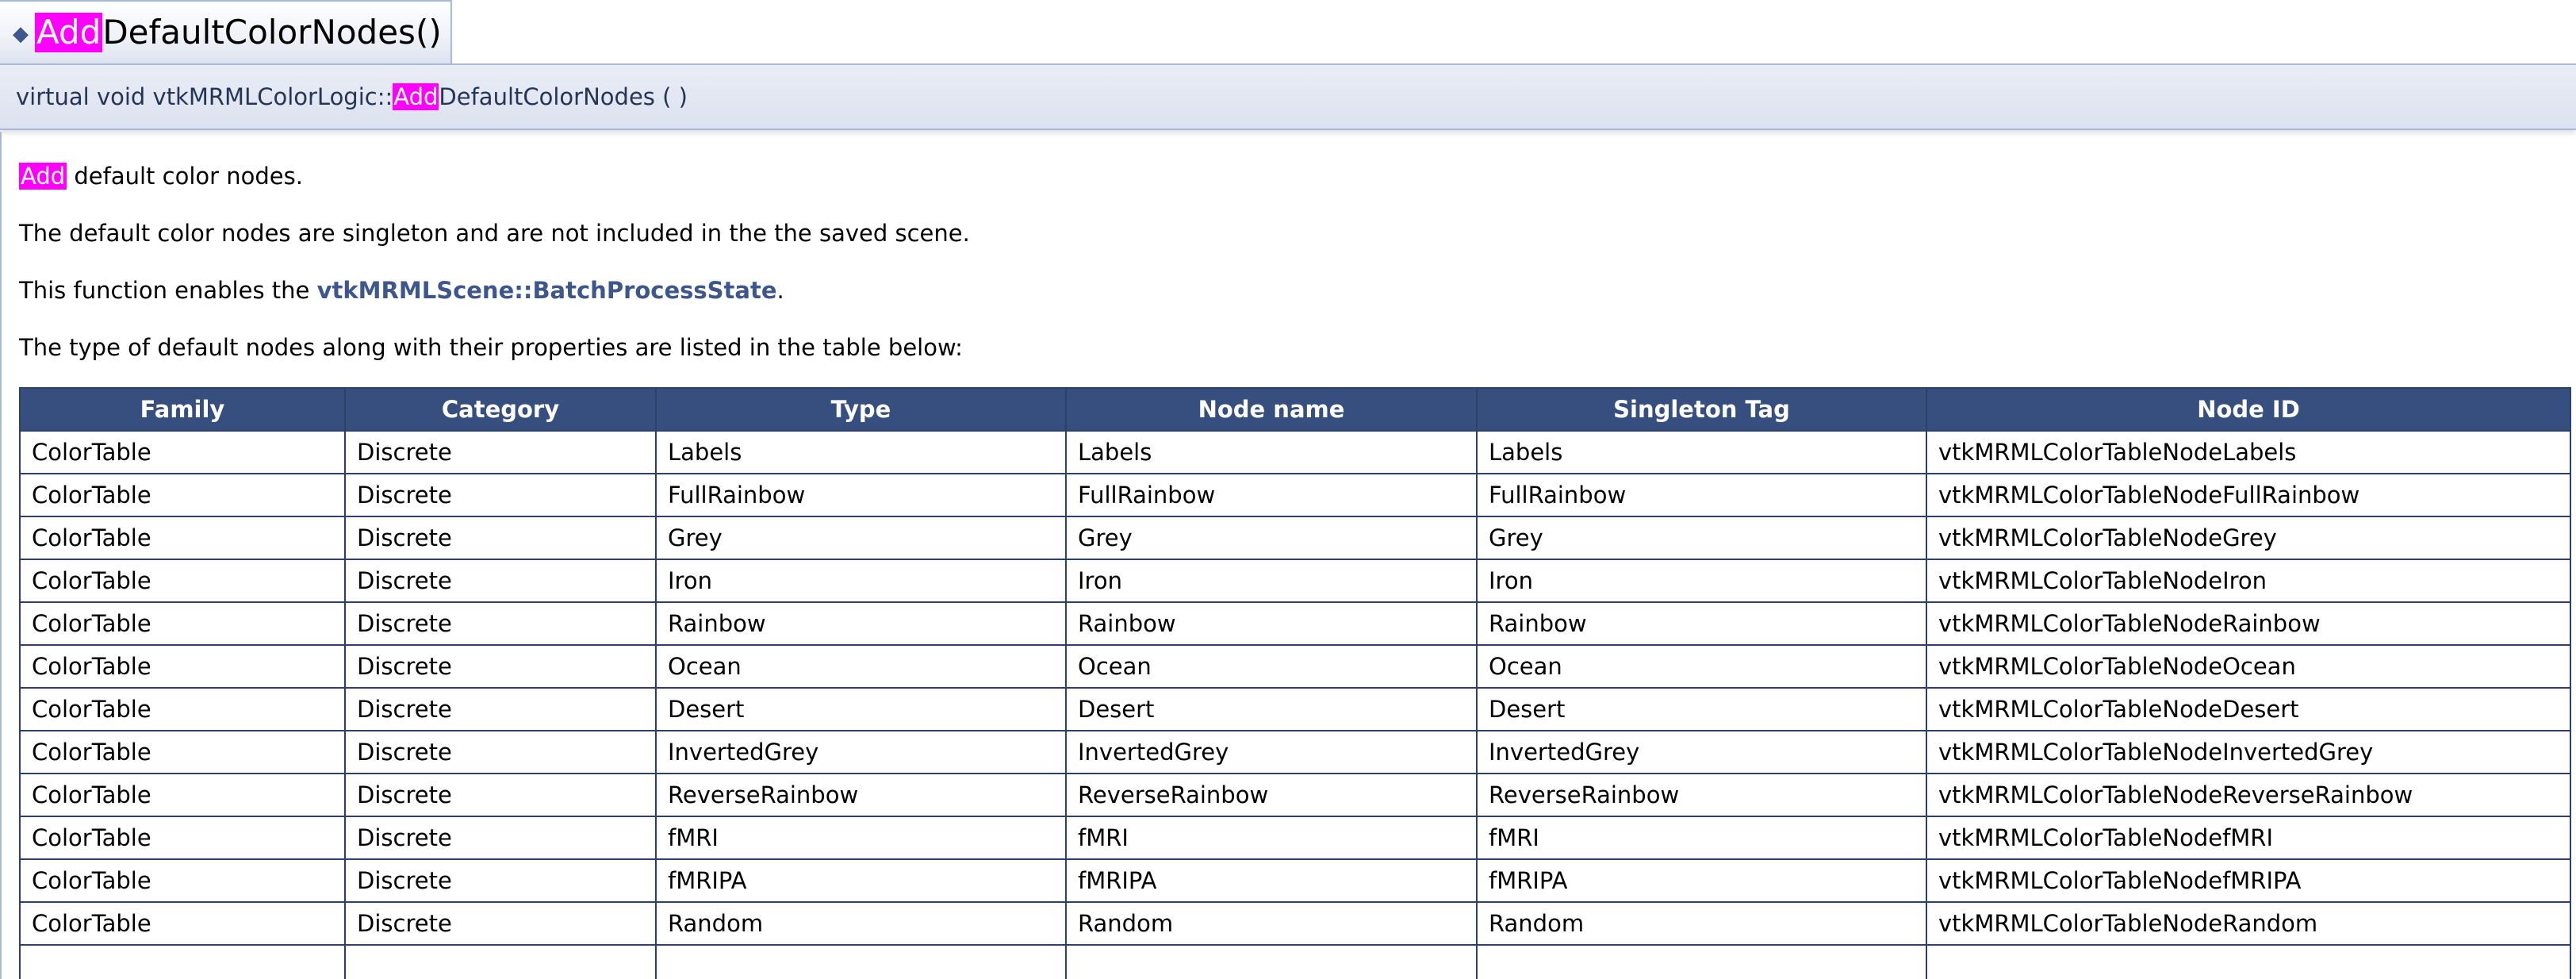 This screenshot has height=979, width=2576. I want to click on prototype-prefix: virtual void vtkMRMLColorLogic::, so click(205, 96).